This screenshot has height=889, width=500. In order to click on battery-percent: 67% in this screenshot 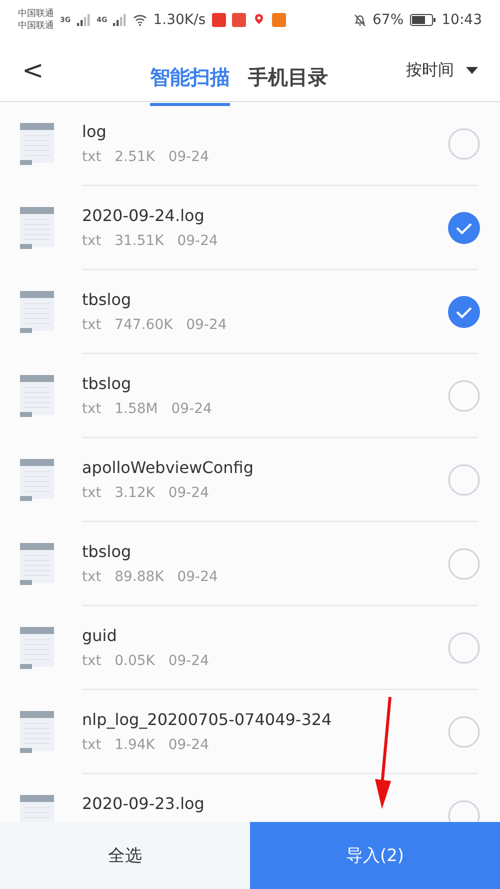, I will do `click(388, 20)`.